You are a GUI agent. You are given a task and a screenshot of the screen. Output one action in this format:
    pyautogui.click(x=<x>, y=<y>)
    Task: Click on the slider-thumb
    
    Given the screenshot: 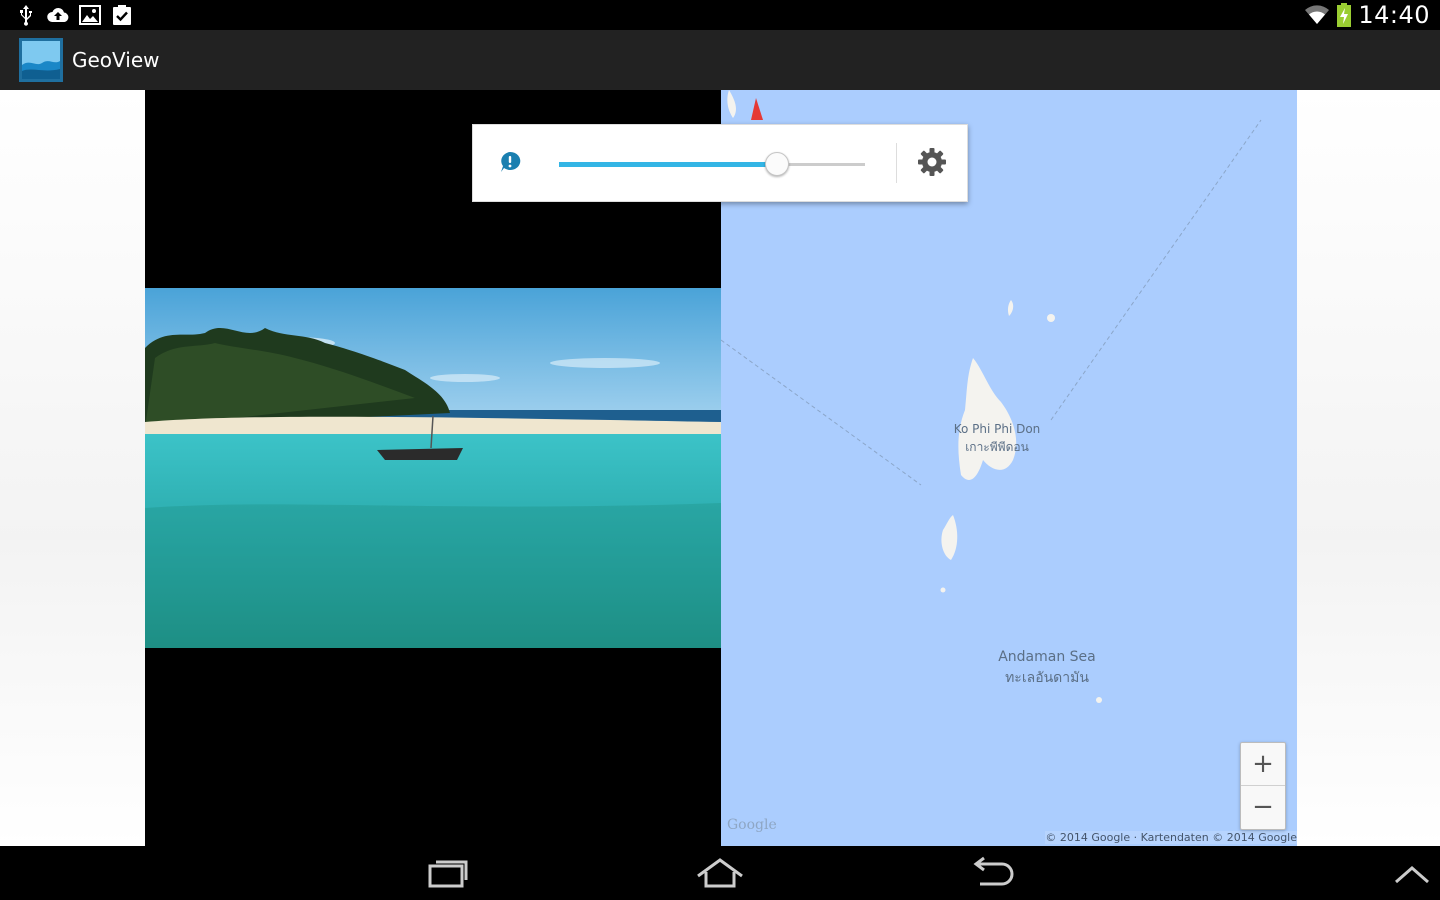 What is the action you would take?
    pyautogui.click(x=777, y=164)
    